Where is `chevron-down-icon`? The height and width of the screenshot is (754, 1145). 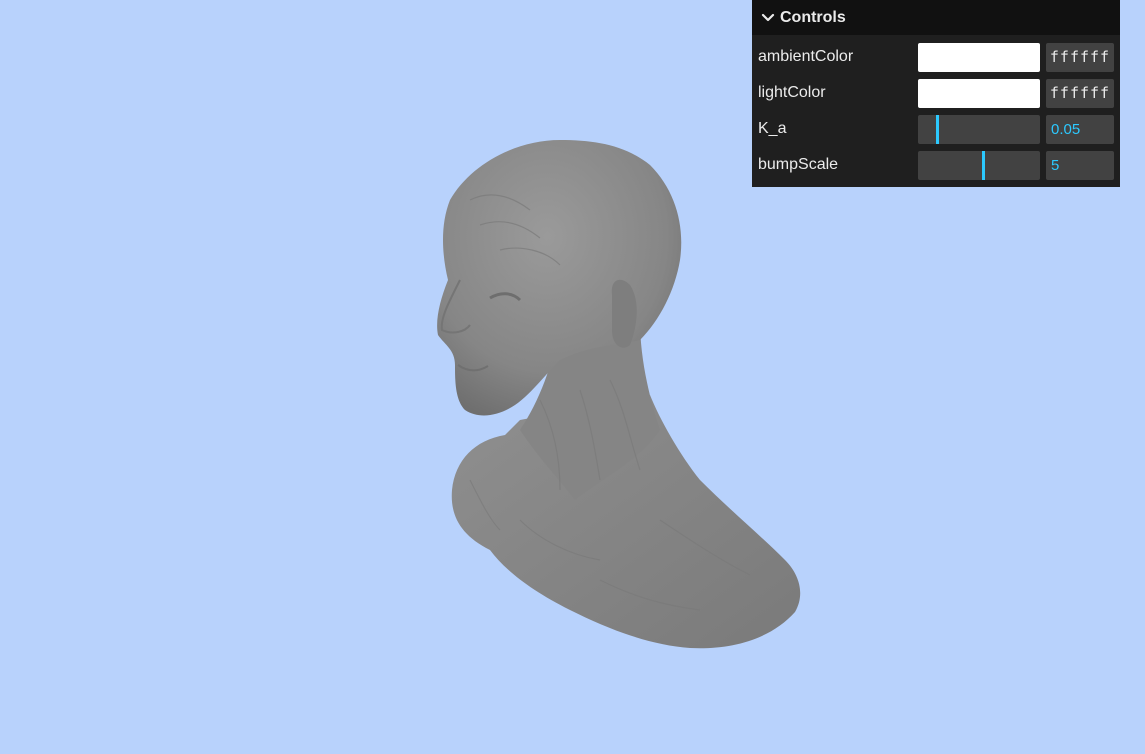
chevron-down-icon is located at coordinates (768, 17).